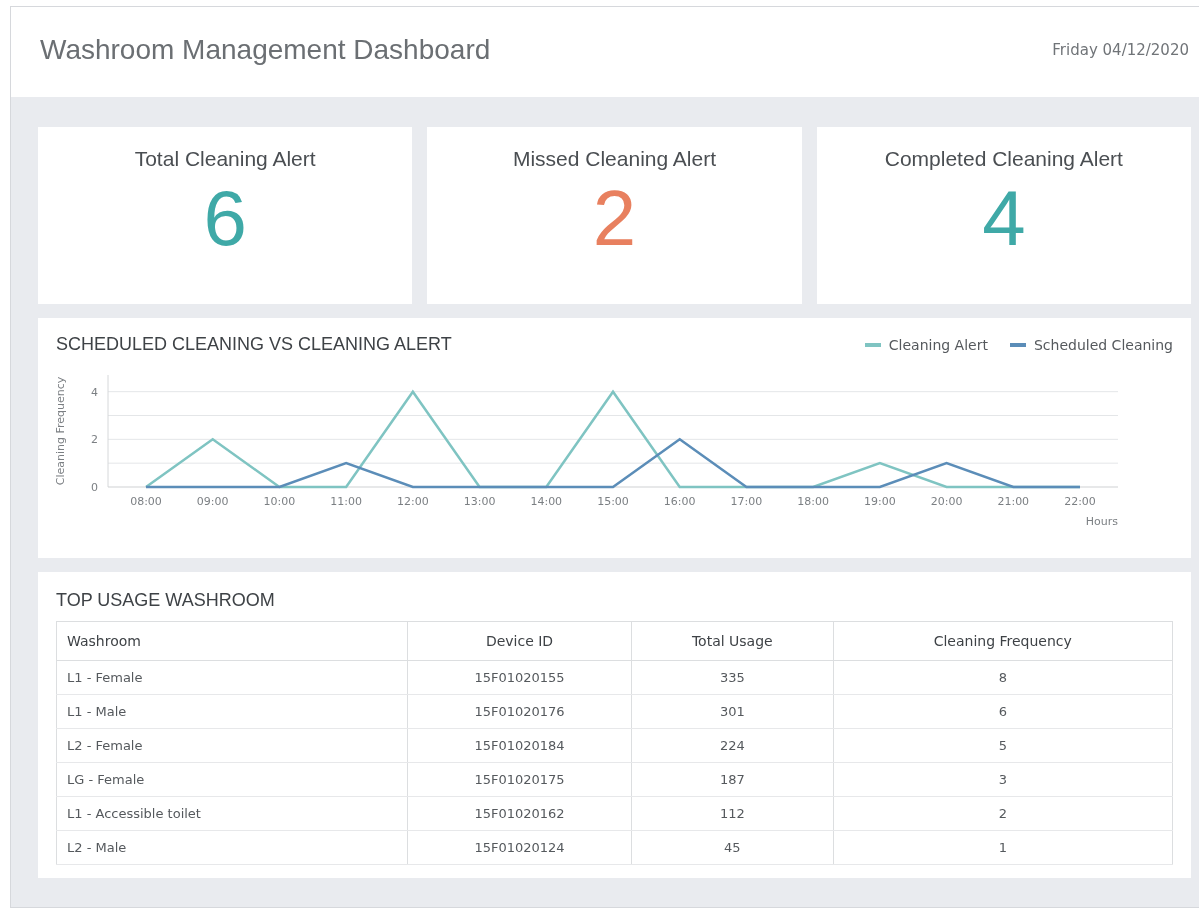 This screenshot has height=908, width=1199. I want to click on table-cell: 15F01020124, so click(519, 847).